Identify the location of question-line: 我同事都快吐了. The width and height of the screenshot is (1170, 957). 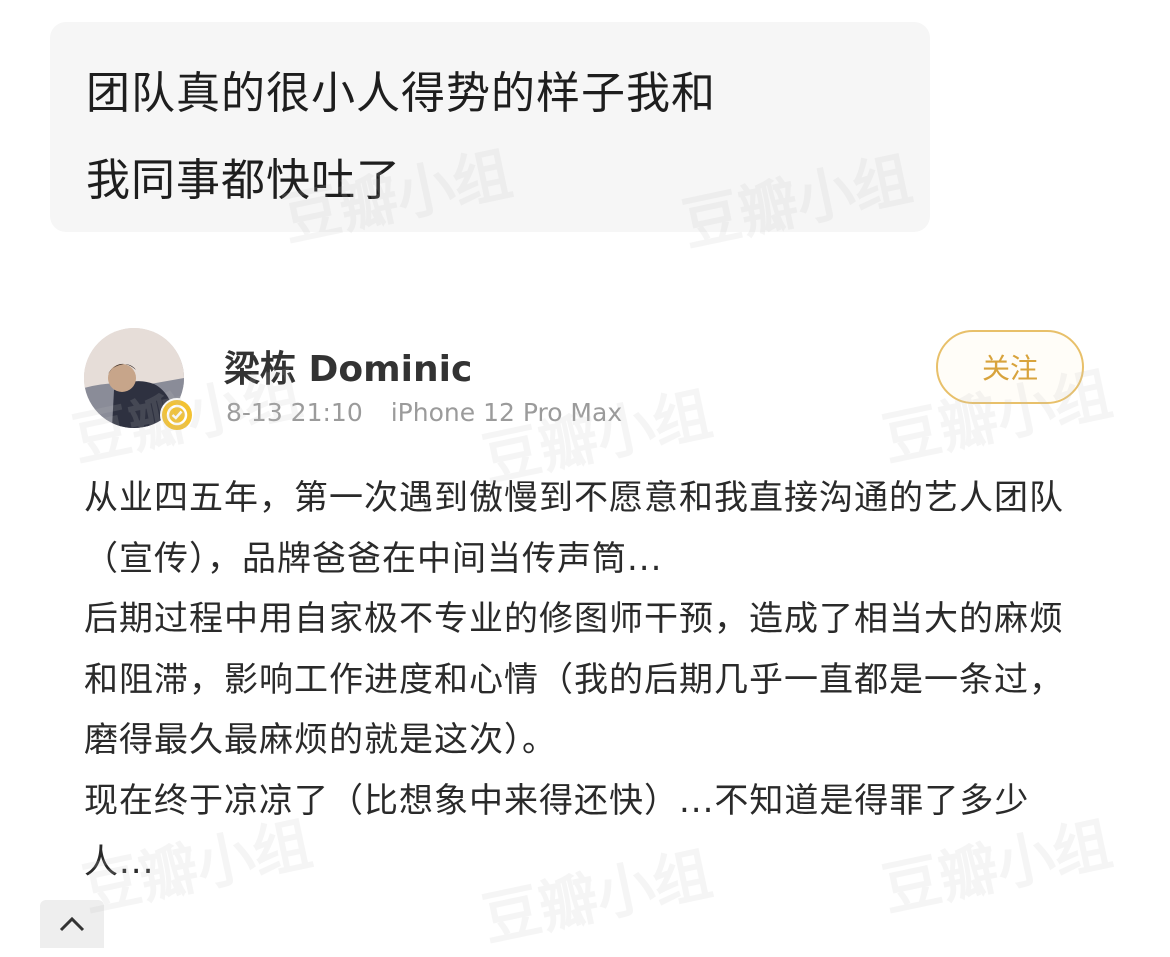
(243, 180).